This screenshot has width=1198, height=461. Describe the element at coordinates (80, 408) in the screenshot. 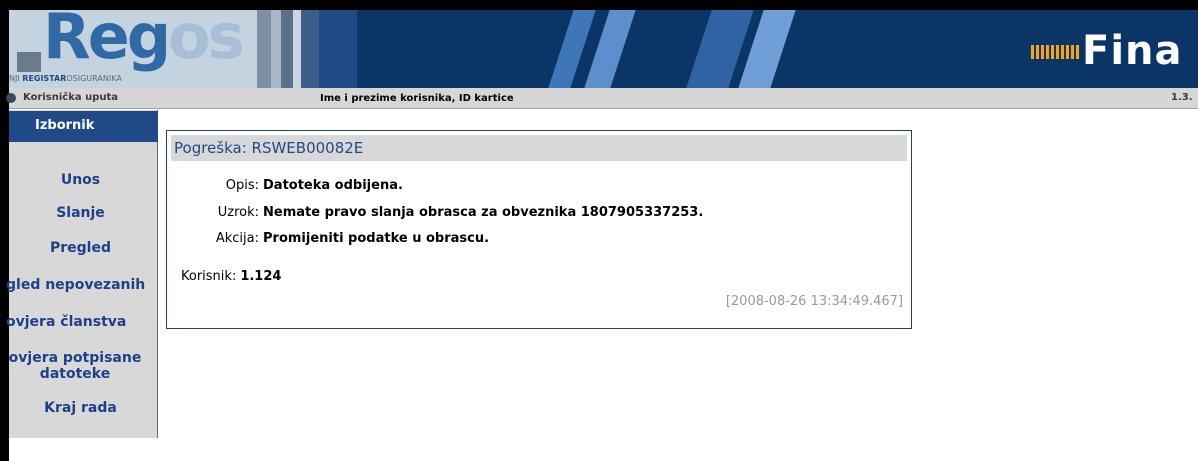

I see `sidebar-item-kraj-rada: Kraj rada` at that location.